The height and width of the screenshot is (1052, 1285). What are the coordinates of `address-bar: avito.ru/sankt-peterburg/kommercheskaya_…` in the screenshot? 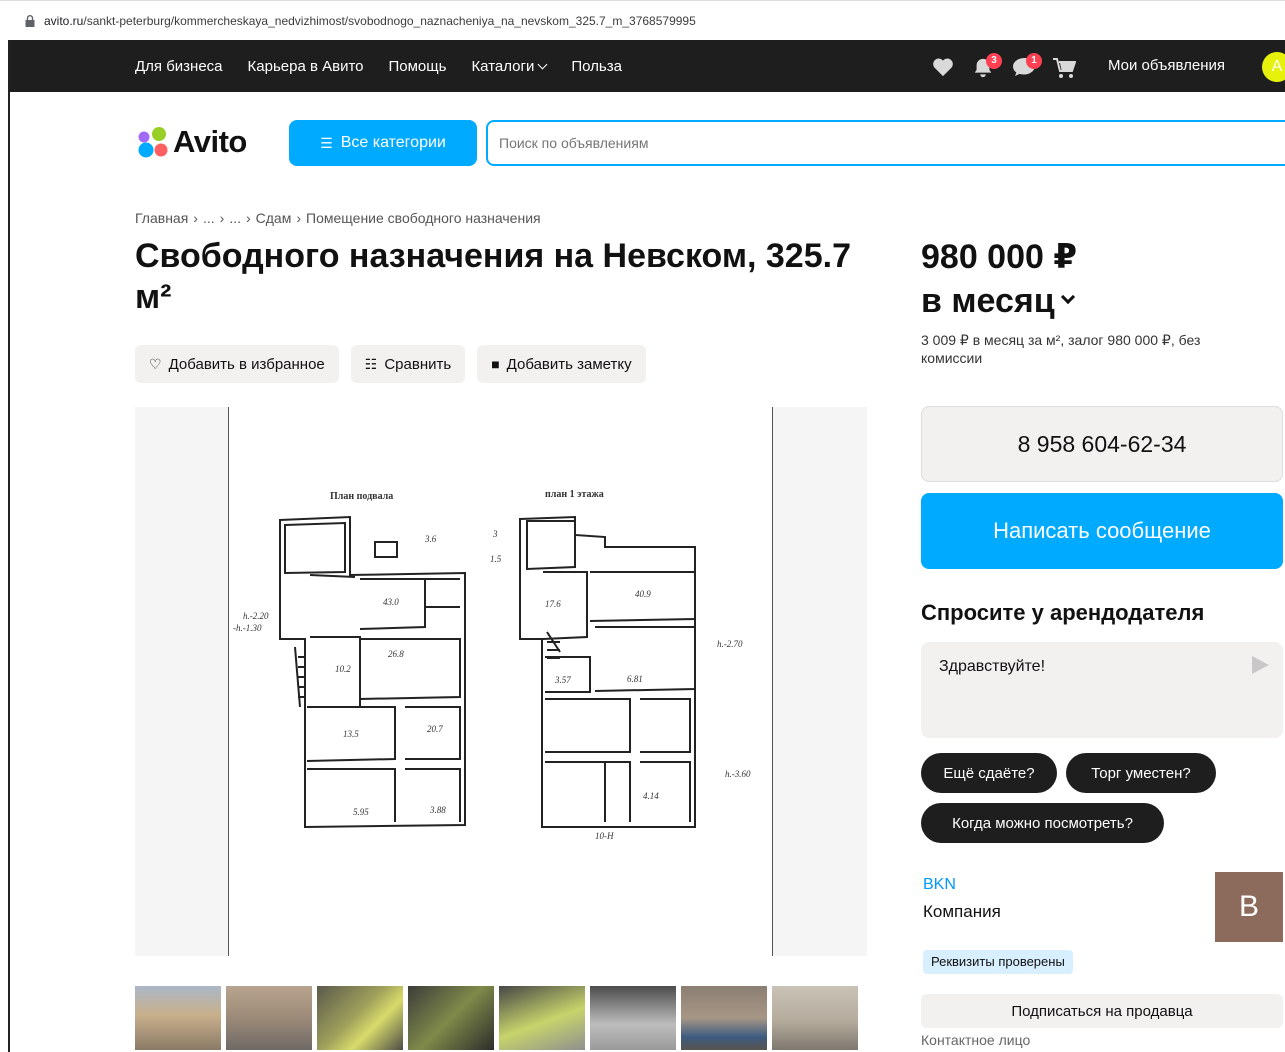 It's located at (642, 20).